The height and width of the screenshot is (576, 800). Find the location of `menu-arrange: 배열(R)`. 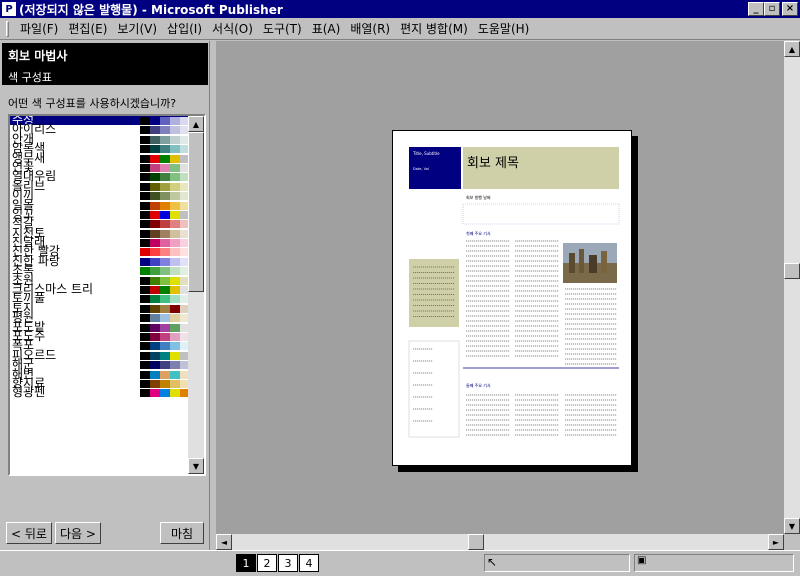

menu-arrange: 배열(R) is located at coordinates (370, 28).